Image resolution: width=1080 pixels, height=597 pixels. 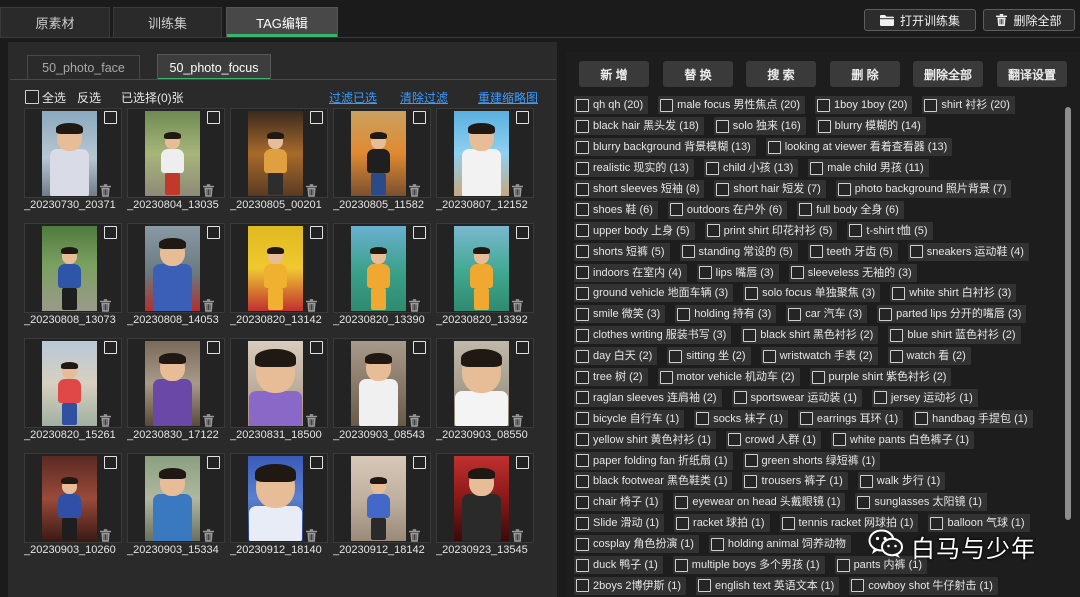 What do you see at coordinates (737, 272) in the screenshot?
I see `tag-chip: lips 嘴唇 (3)` at bounding box center [737, 272].